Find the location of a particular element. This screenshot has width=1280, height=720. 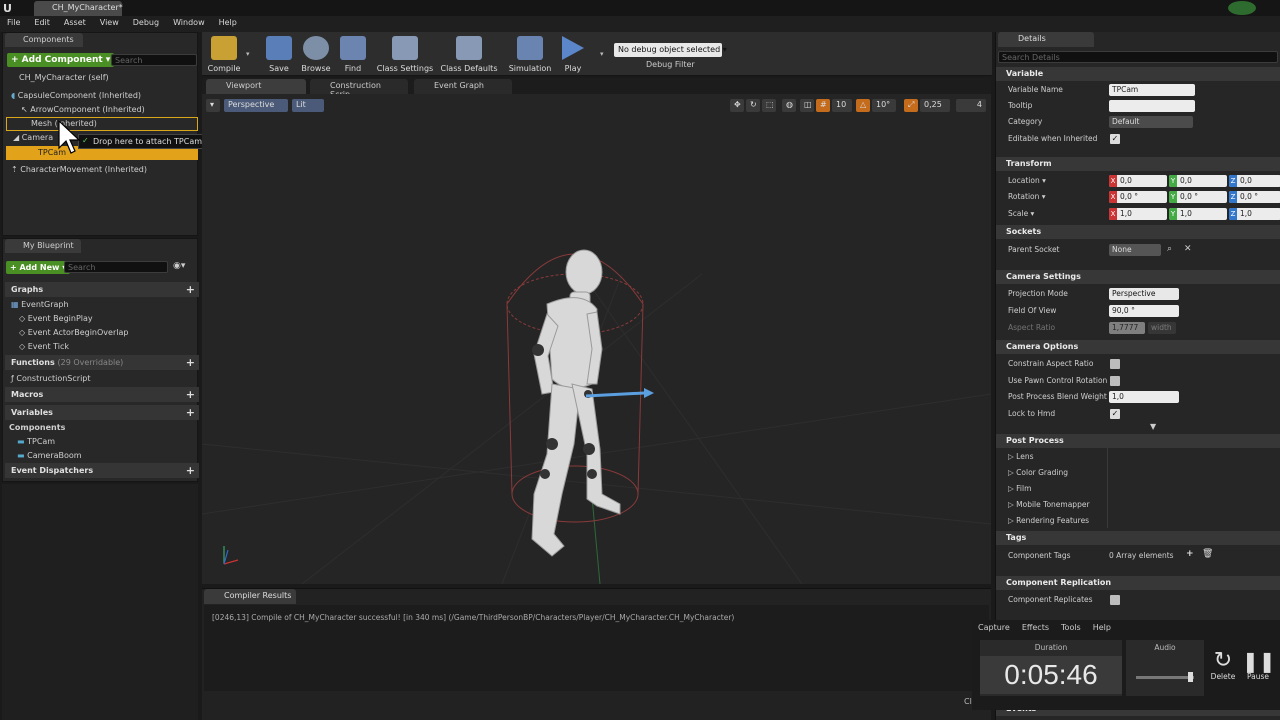

socket-clear-icon: ✕ is located at coordinates (1188, 249).